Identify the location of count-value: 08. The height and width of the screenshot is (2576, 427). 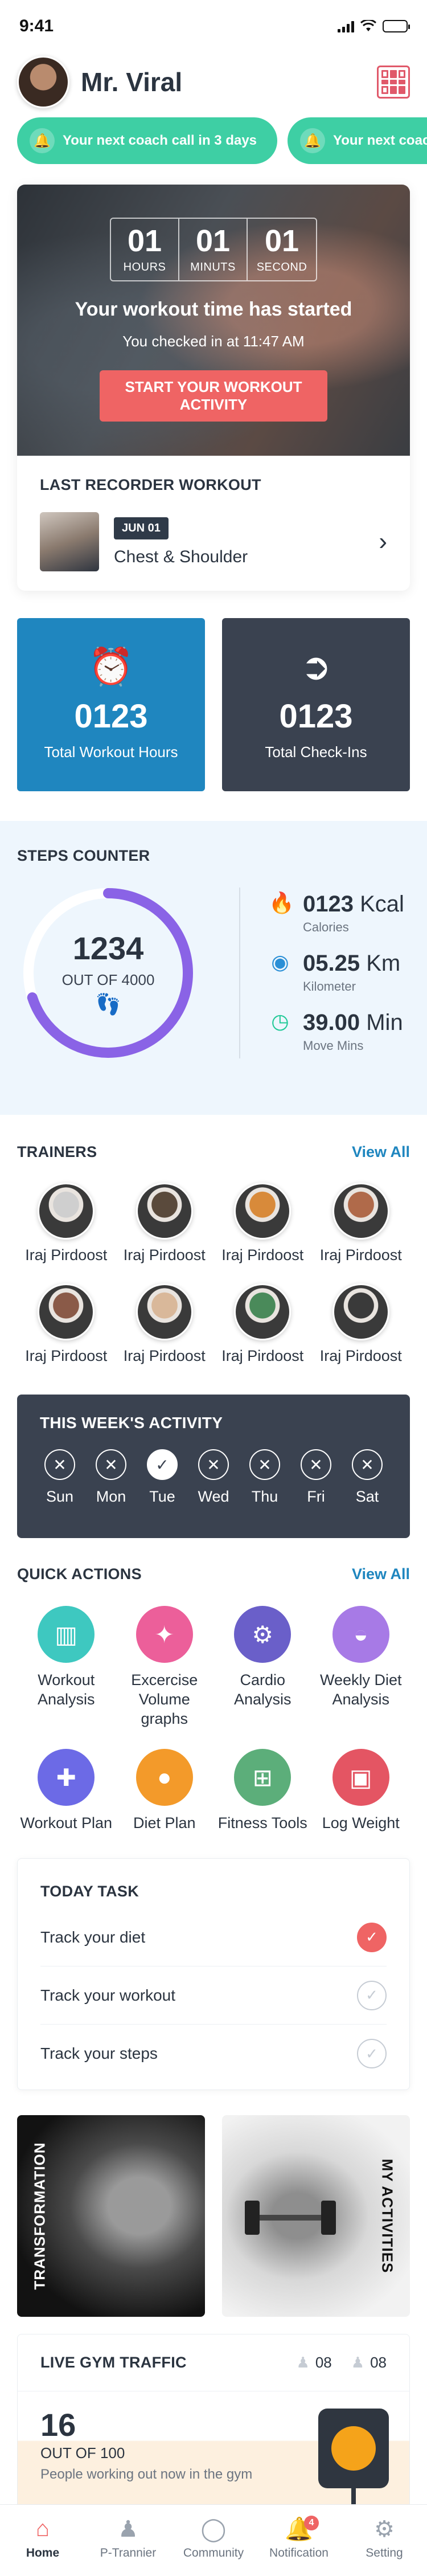
(323, 2362).